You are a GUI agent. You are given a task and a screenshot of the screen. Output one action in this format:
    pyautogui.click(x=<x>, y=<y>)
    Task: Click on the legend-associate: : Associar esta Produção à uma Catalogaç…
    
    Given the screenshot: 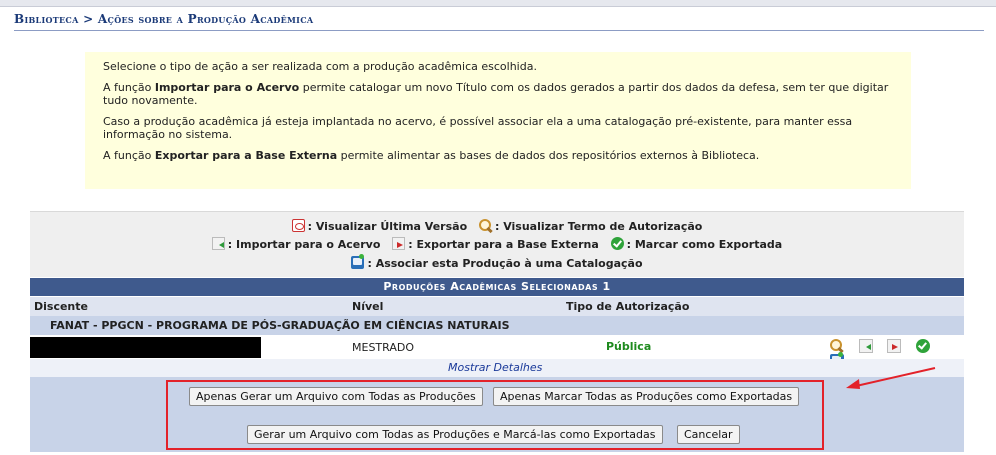 What is the action you would take?
    pyautogui.click(x=497, y=262)
    